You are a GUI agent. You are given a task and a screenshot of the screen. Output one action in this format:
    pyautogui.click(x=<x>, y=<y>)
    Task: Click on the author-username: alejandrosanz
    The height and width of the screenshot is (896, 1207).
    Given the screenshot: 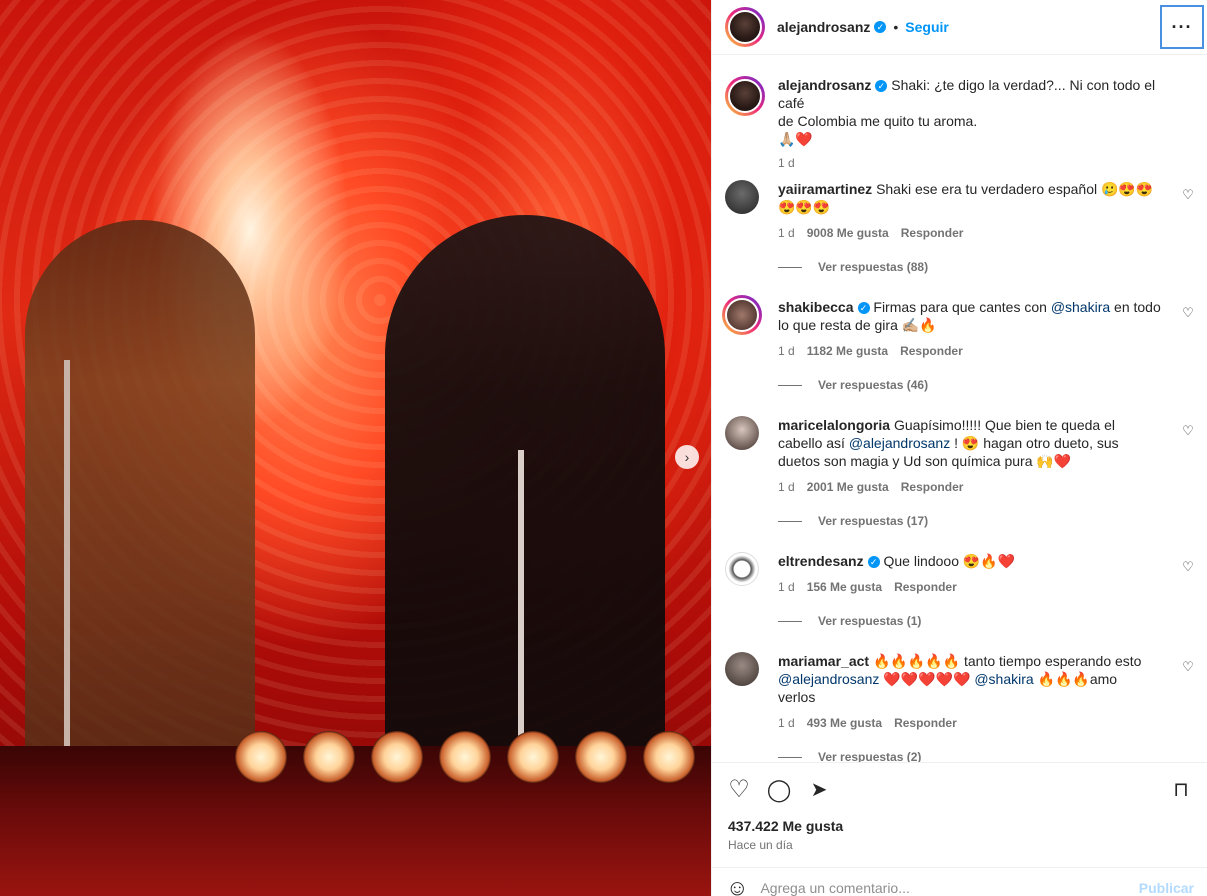 What is the action you would take?
    pyautogui.click(x=823, y=27)
    